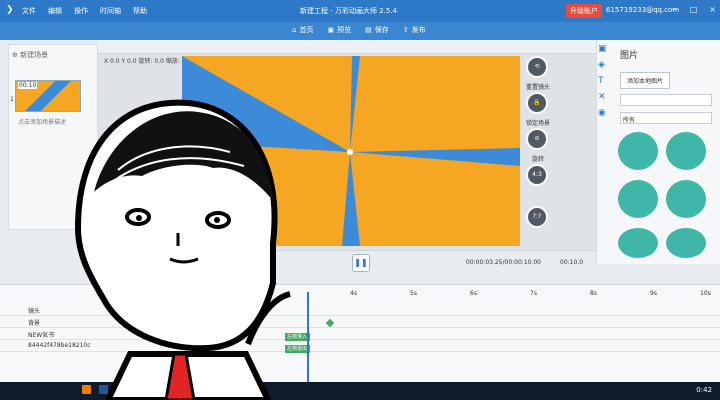  What do you see at coordinates (368, 30) in the screenshot?
I see `save-icon: ▤` at bounding box center [368, 30].